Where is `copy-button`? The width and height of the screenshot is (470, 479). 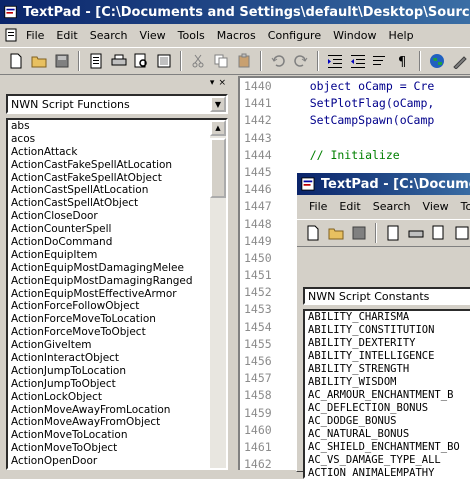
copy-button is located at coordinates (221, 61).